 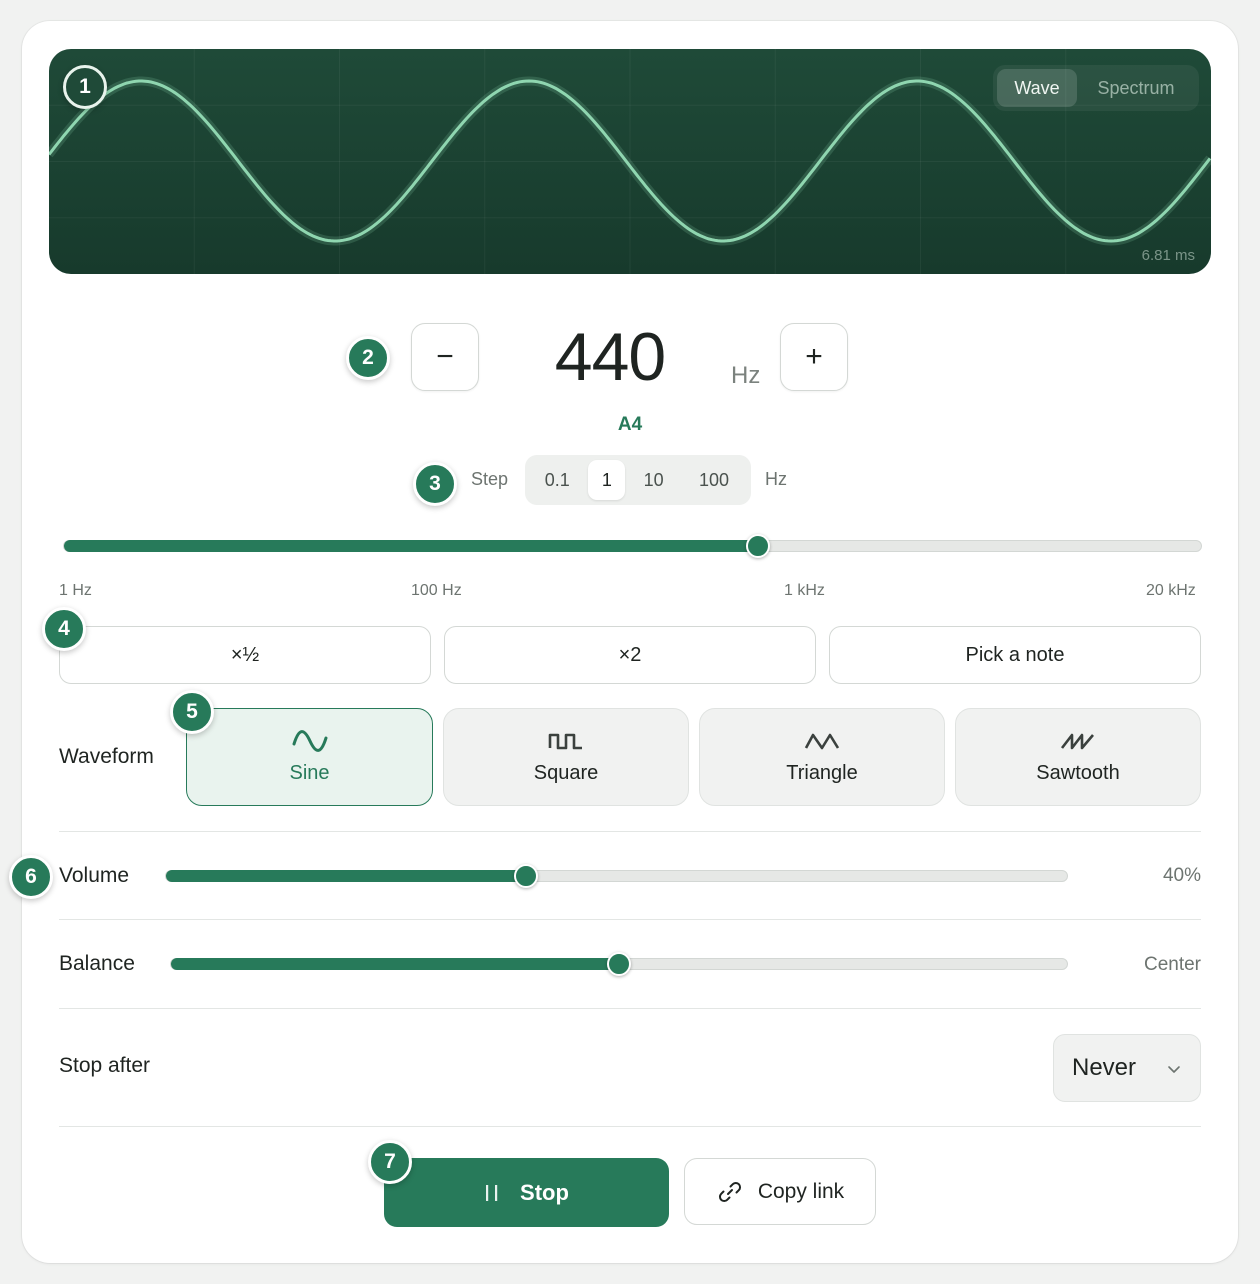 What do you see at coordinates (436, 590) in the screenshot?
I see `tick-label: 100 Hz` at bounding box center [436, 590].